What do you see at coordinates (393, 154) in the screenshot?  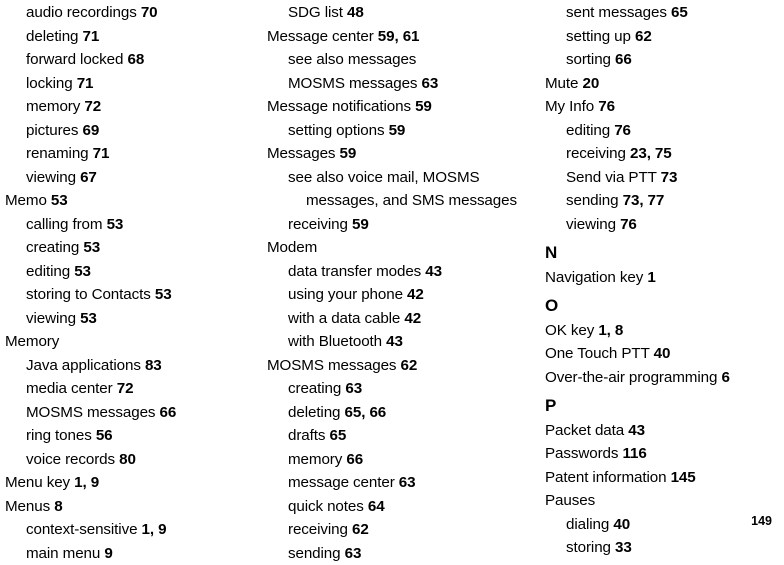 I see `index-entry: Messages 59` at bounding box center [393, 154].